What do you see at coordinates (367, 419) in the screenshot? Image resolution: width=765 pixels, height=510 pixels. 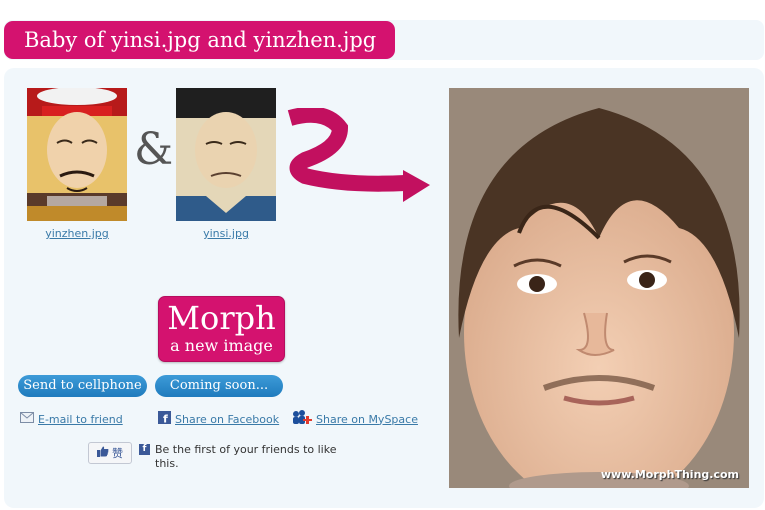 I see `share-on-myspace-label: Share on MySpace` at bounding box center [367, 419].